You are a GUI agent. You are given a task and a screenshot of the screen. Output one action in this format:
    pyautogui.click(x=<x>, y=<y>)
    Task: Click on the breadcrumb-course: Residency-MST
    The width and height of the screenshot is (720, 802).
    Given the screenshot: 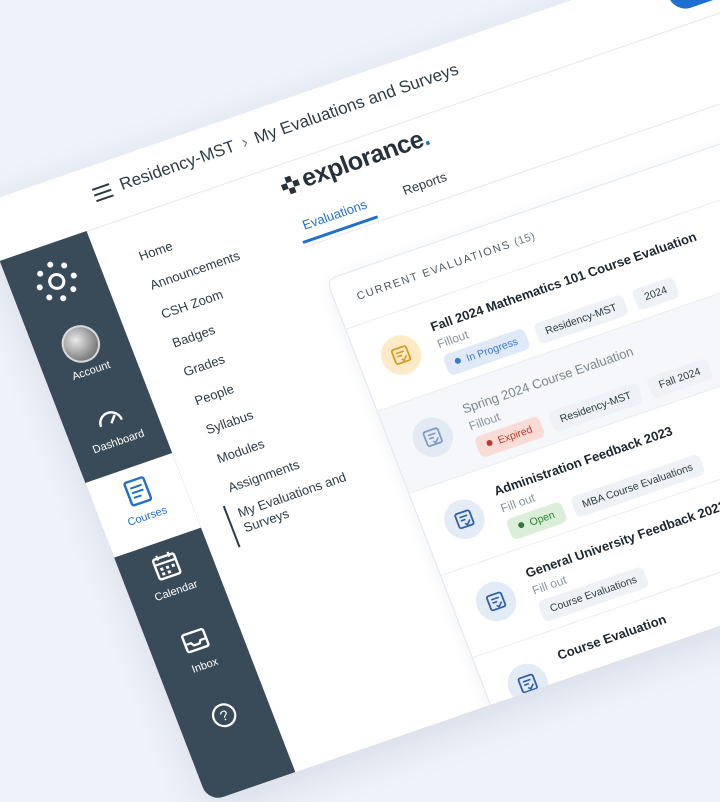 What is the action you would take?
    pyautogui.click(x=177, y=165)
    